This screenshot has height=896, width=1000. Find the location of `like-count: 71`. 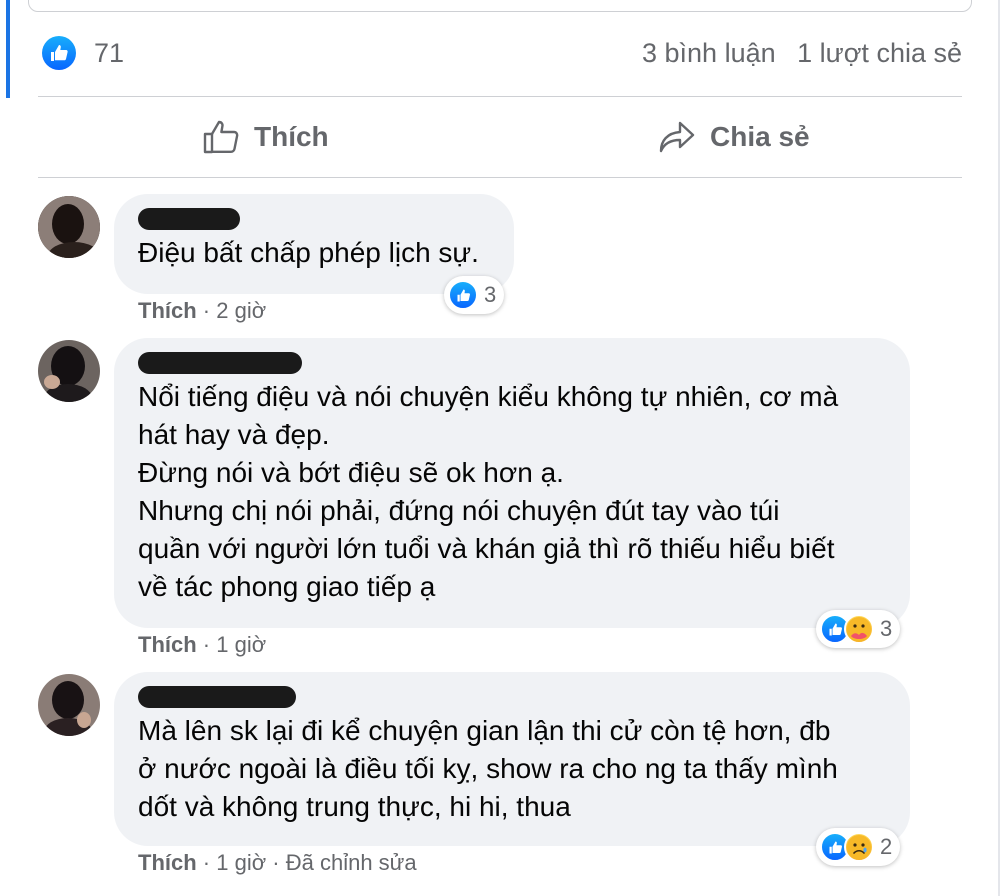

like-count: 71 is located at coordinates (109, 53).